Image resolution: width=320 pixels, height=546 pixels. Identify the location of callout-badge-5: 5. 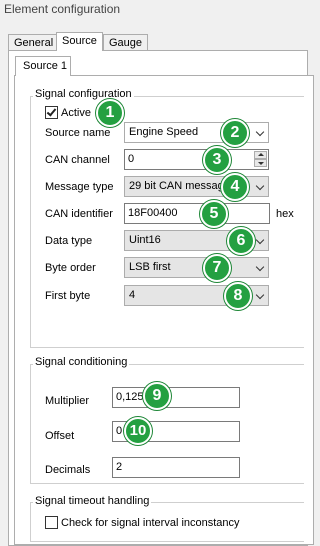
(214, 214).